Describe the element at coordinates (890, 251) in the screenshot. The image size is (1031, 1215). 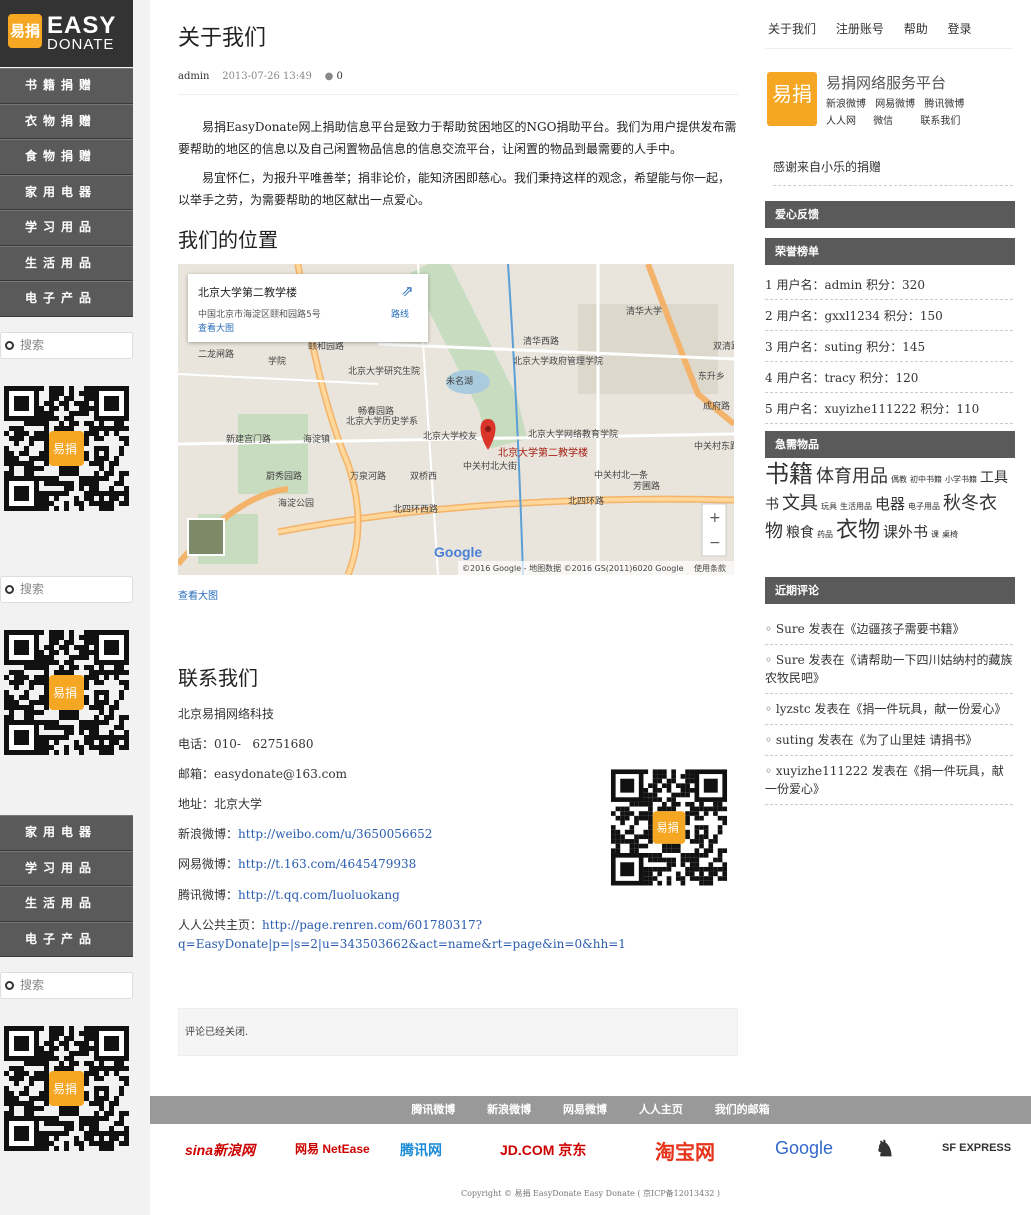
I see `honor-header: 荣誉榜单` at that location.